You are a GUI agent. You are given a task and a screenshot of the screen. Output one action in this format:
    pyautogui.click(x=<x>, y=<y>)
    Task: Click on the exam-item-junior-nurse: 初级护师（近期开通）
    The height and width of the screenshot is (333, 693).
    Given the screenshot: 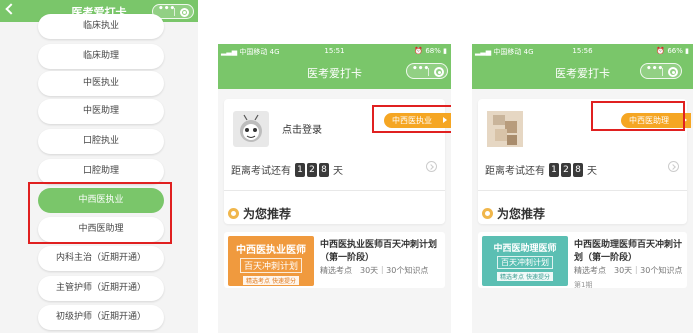 What is the action you would take?
    pyautogui.click(x=101, y=317)
    